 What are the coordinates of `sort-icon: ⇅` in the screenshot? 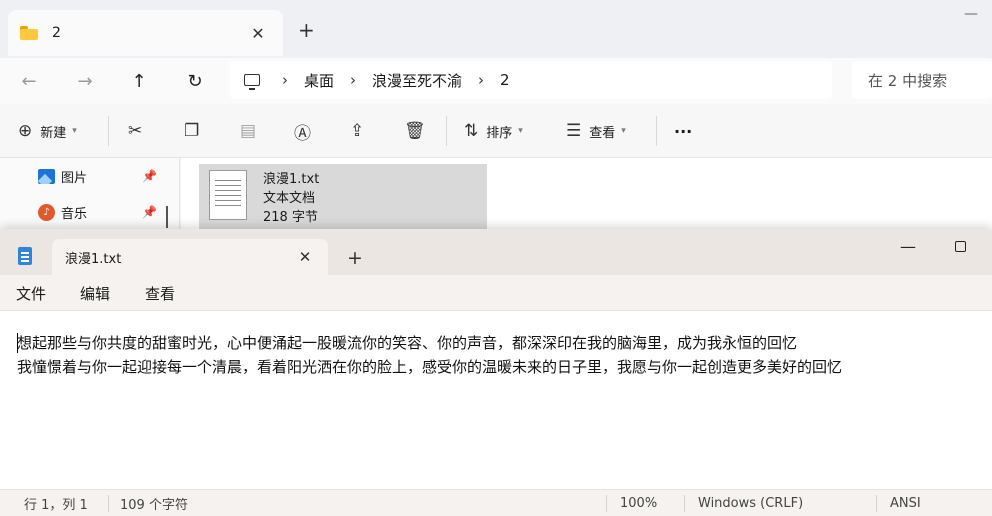 It's located at (471, 131).